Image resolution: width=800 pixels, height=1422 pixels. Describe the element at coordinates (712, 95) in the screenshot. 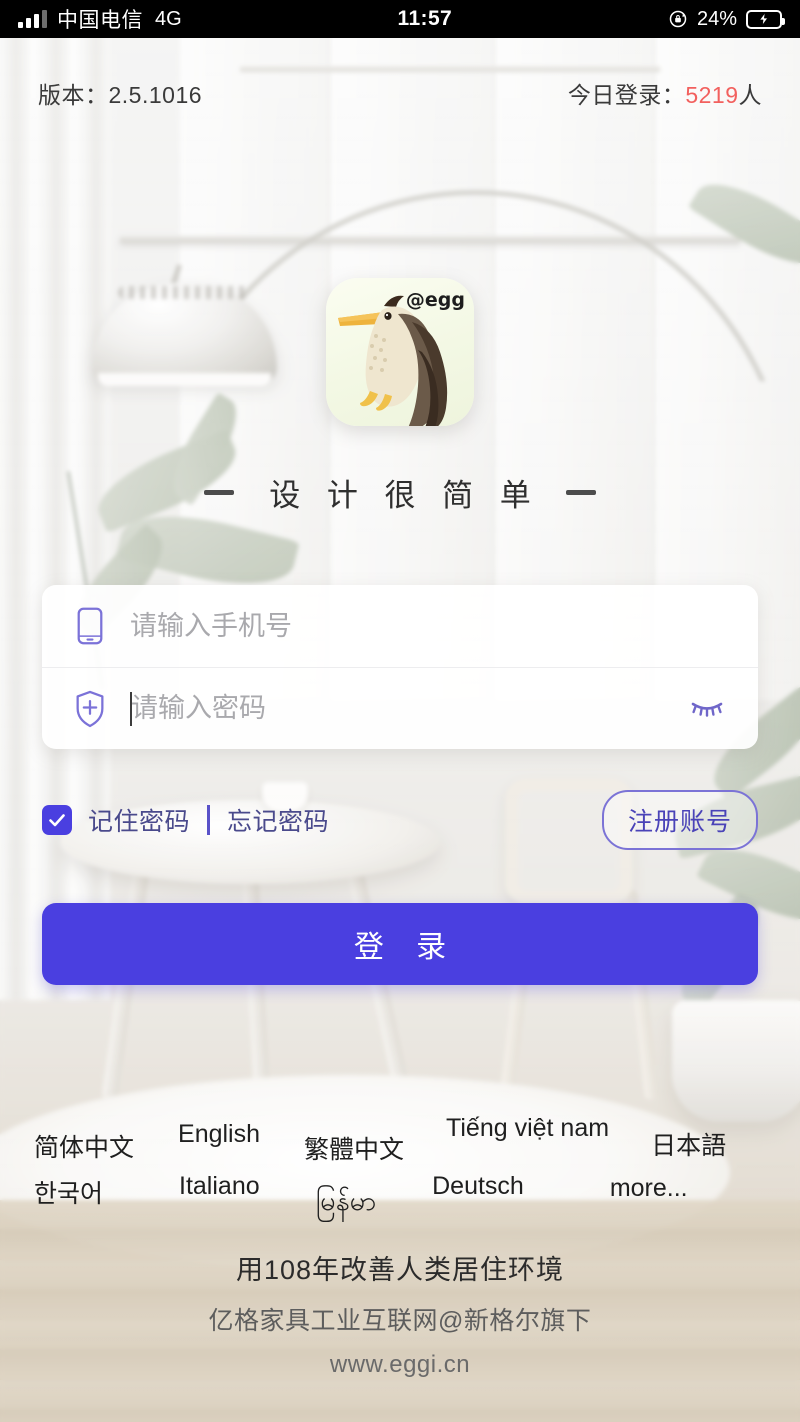

I see `today-login-count: 5219` at that location.